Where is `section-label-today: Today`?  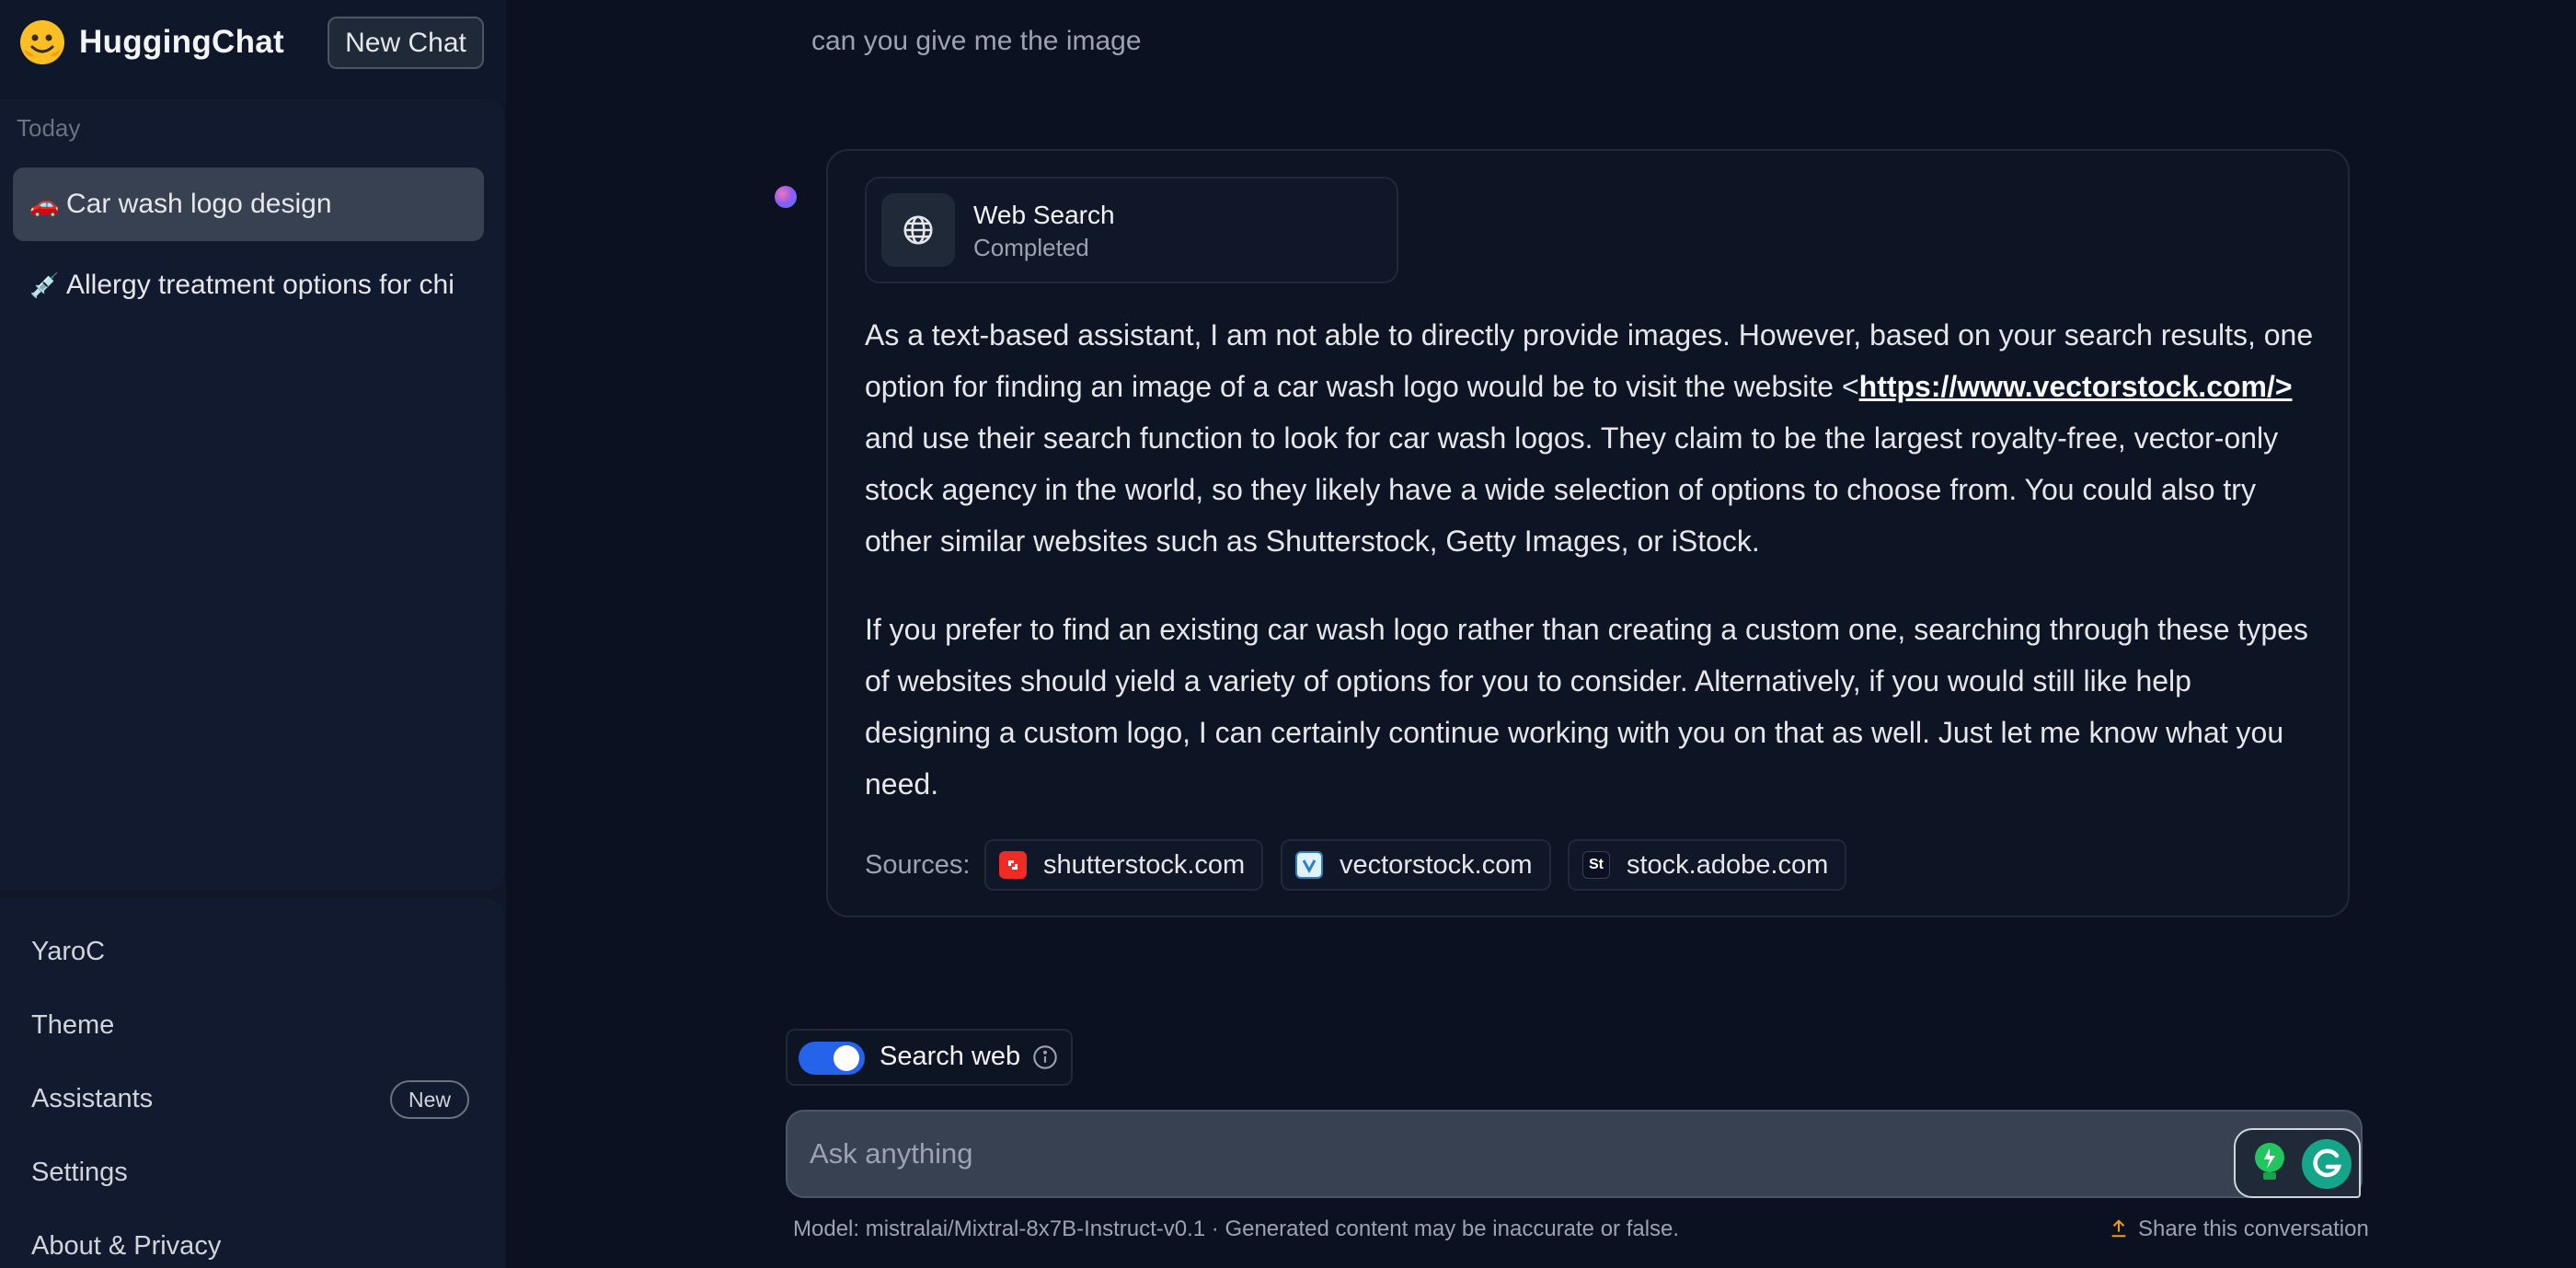 section-label-today: Today is located at coordinates (49, 128).